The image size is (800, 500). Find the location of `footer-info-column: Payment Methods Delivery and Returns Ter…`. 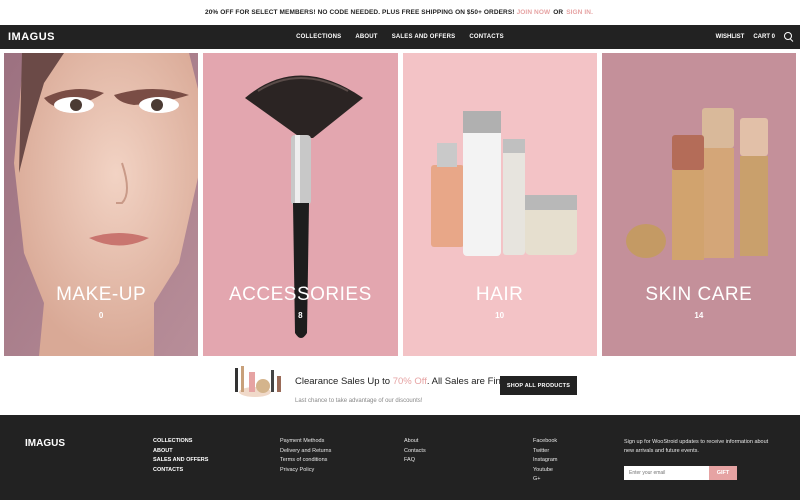

footer-info-column: Payment Methods Delivery and Returns Ter… is located at coordinates (305, 455).